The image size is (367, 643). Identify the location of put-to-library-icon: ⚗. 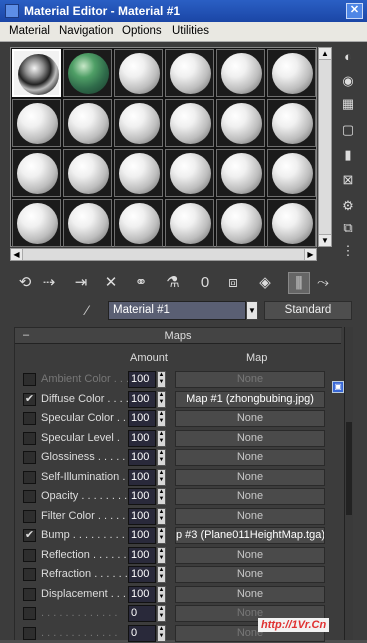
(173, 283).